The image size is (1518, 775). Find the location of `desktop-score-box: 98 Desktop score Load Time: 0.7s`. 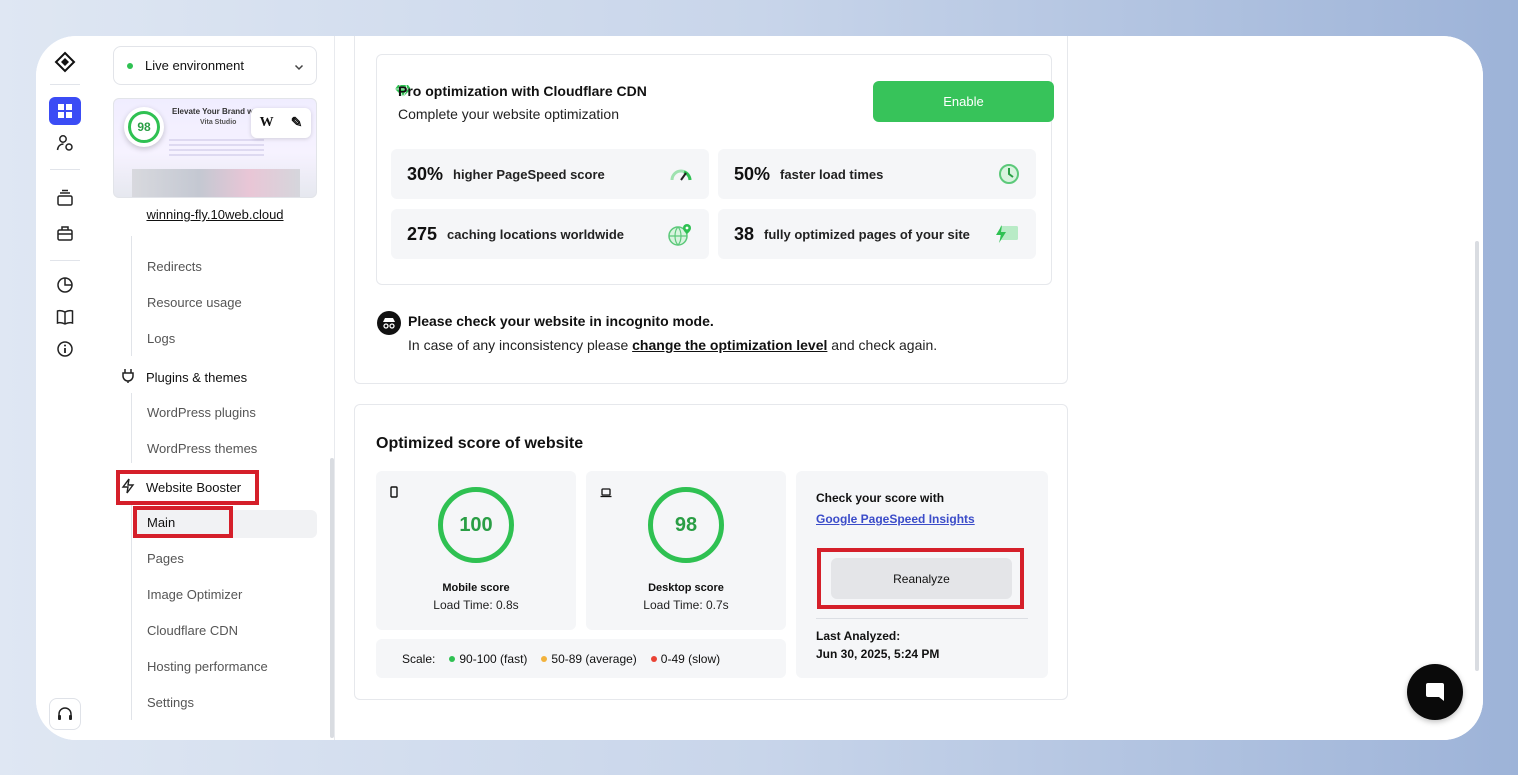

desktop-score-box: 98 Desktop score Load Time: 0.7s is located at coordinates (686, 550).